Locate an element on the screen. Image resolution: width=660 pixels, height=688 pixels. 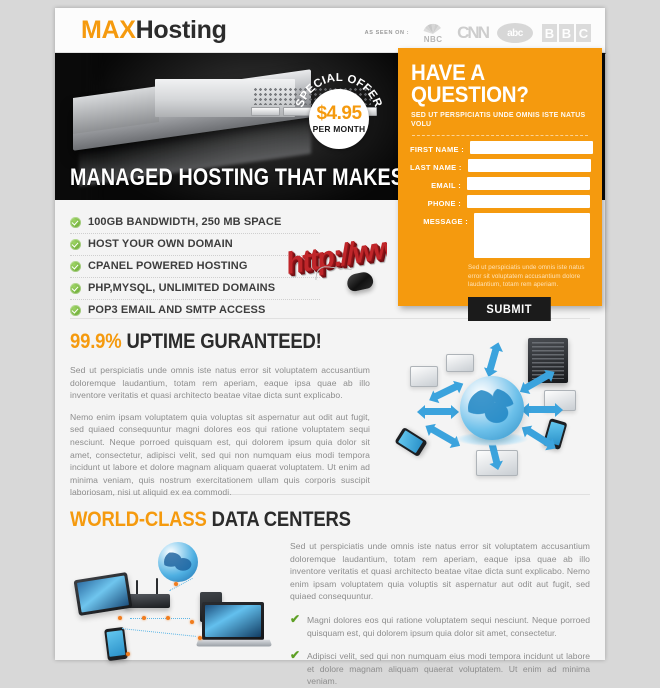
bbc-logo-icon: B B C is located at coordinates (566, 33).